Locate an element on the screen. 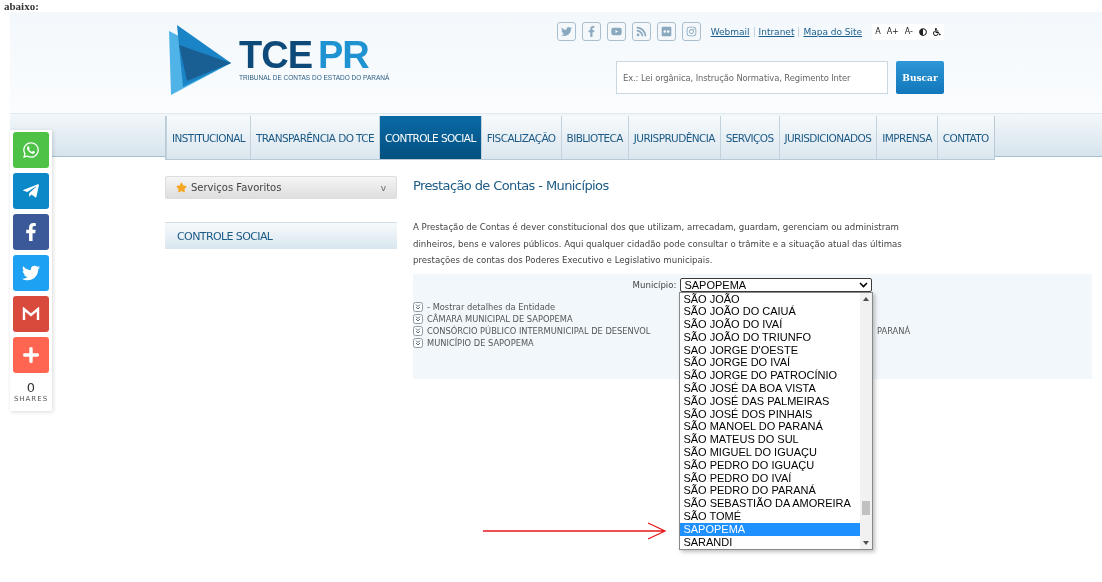  caret-icon is located at coordinates (864, 284).